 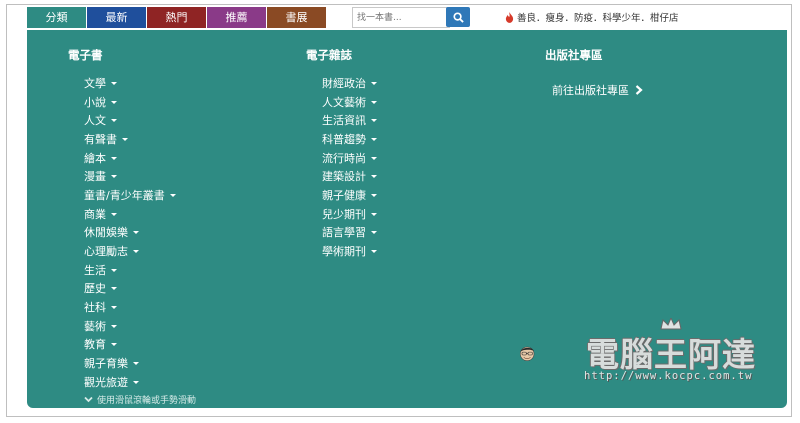 What do you see at coordinates (95, 344) in the screenshot?
I see `ebook-category-label: 教育` at bounding box center [95, 344].